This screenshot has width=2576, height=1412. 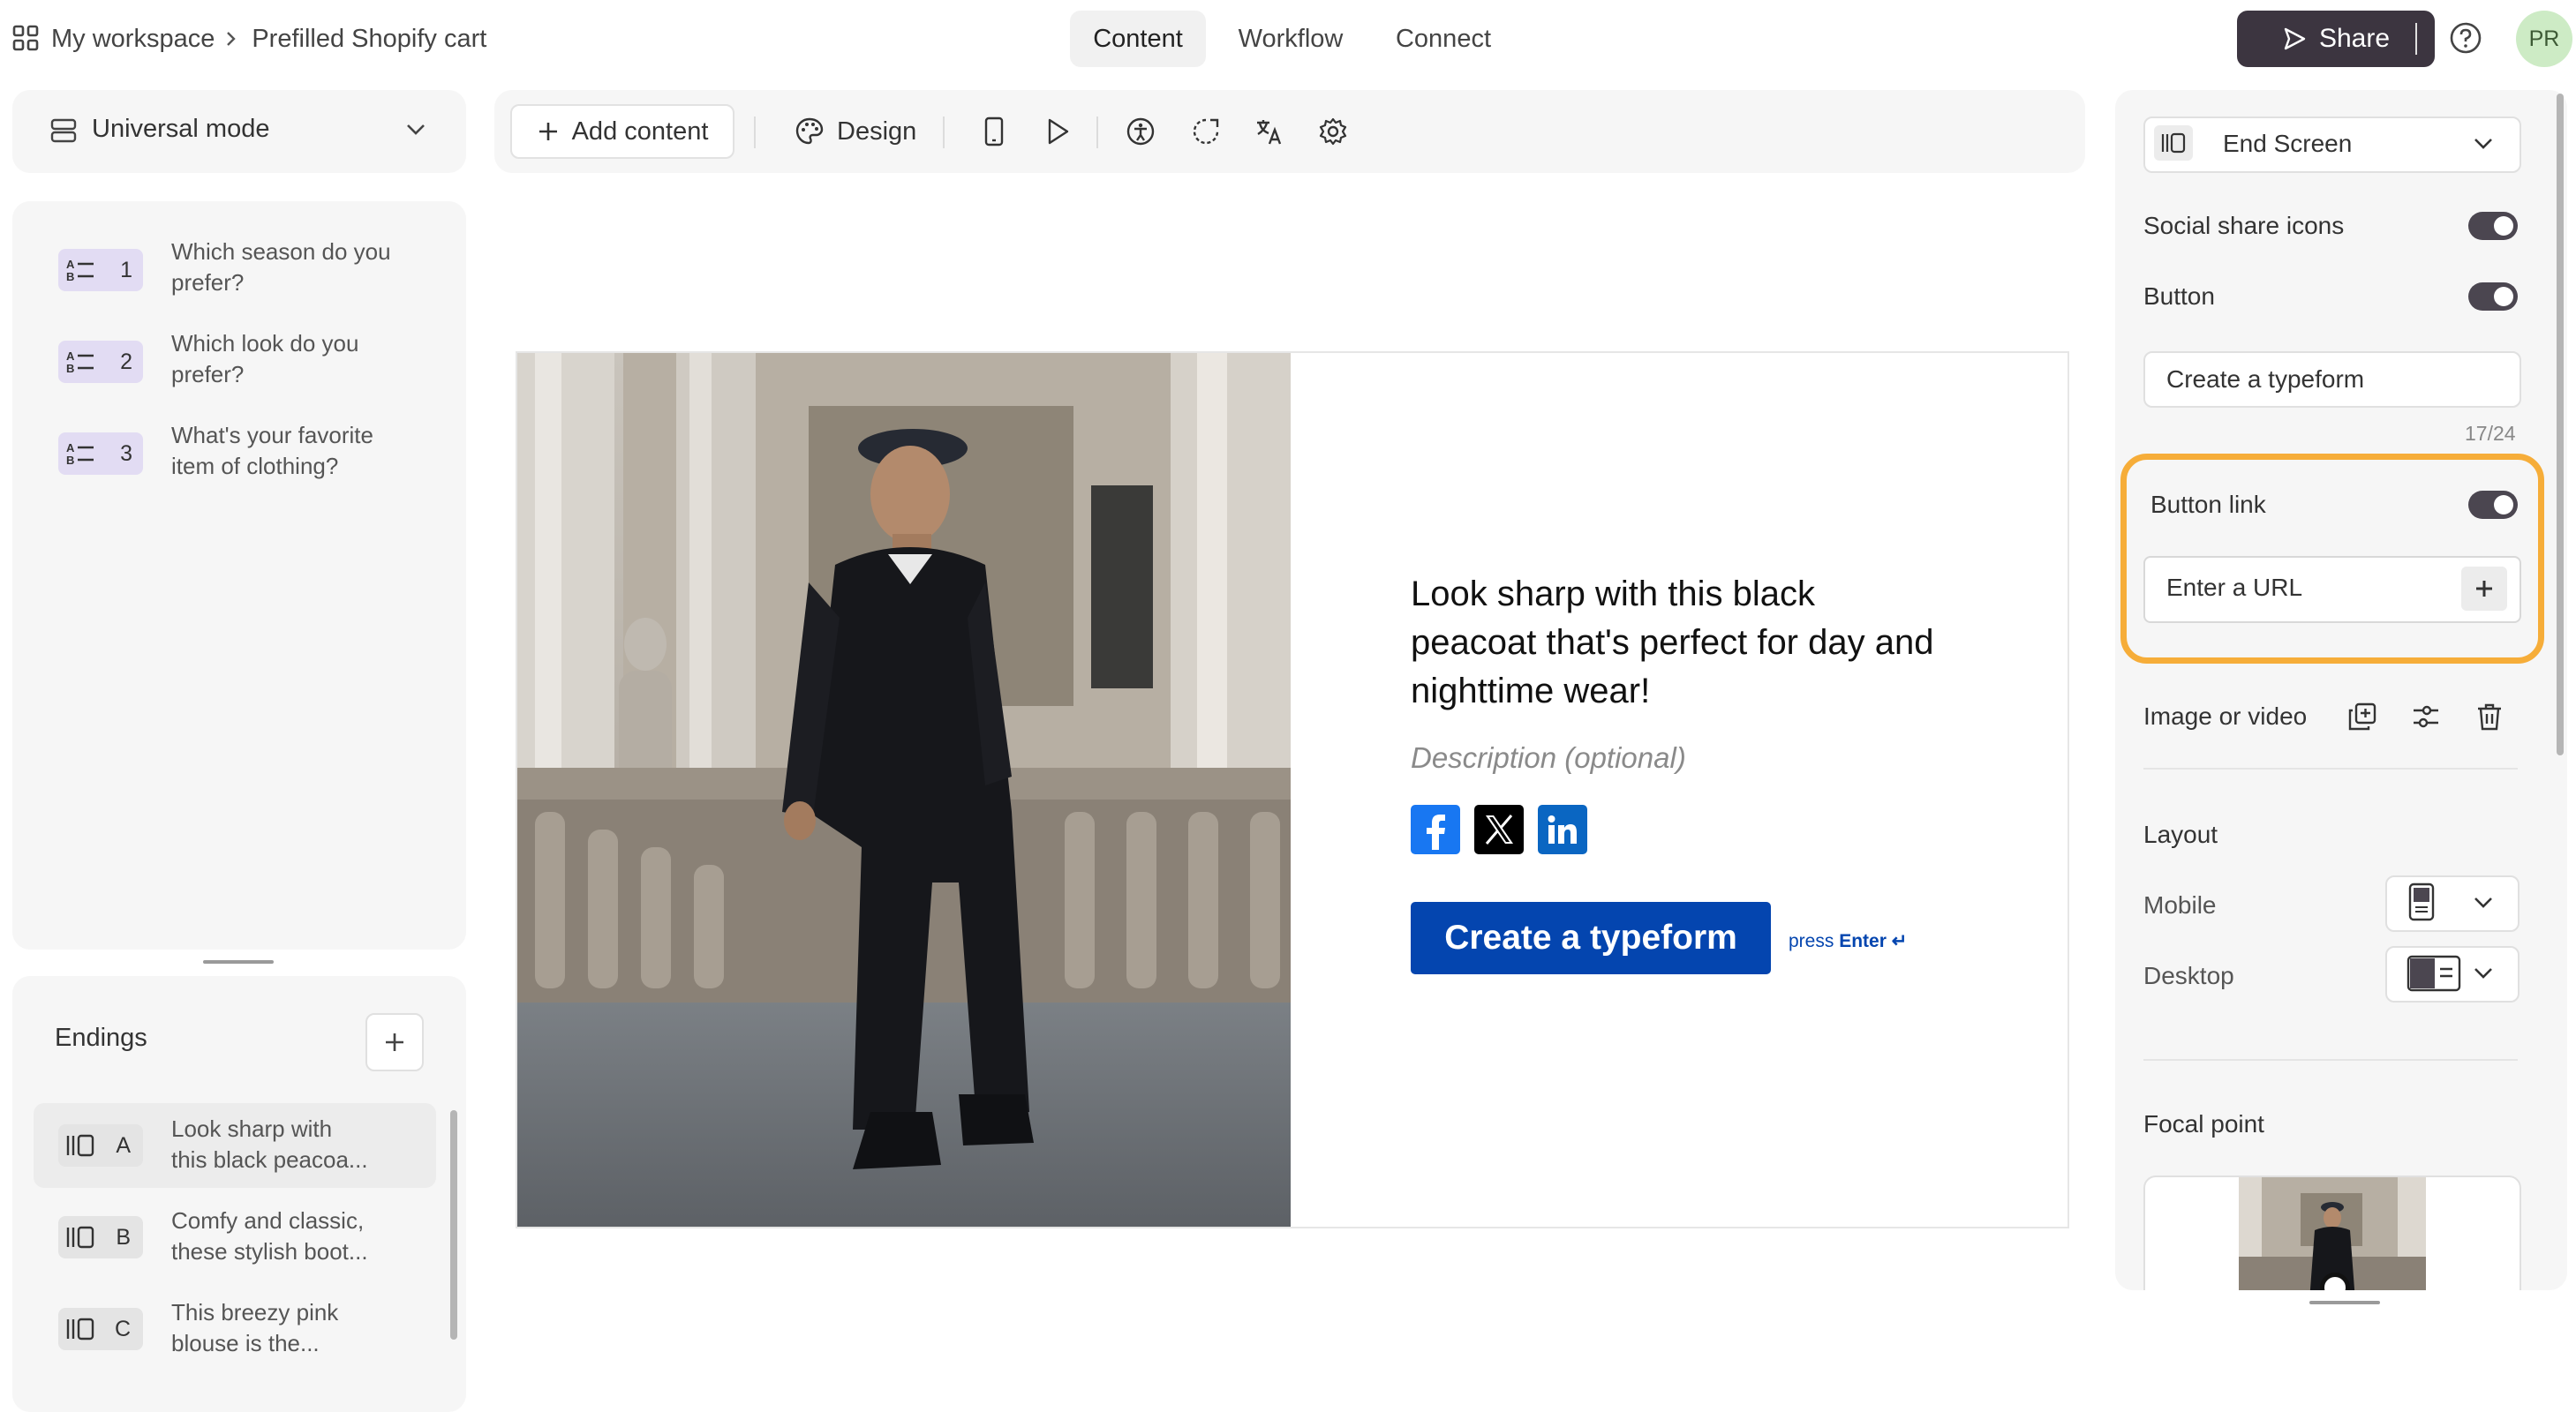 I want to click on tab-connect: Connect, so click(x=1443, y=39).